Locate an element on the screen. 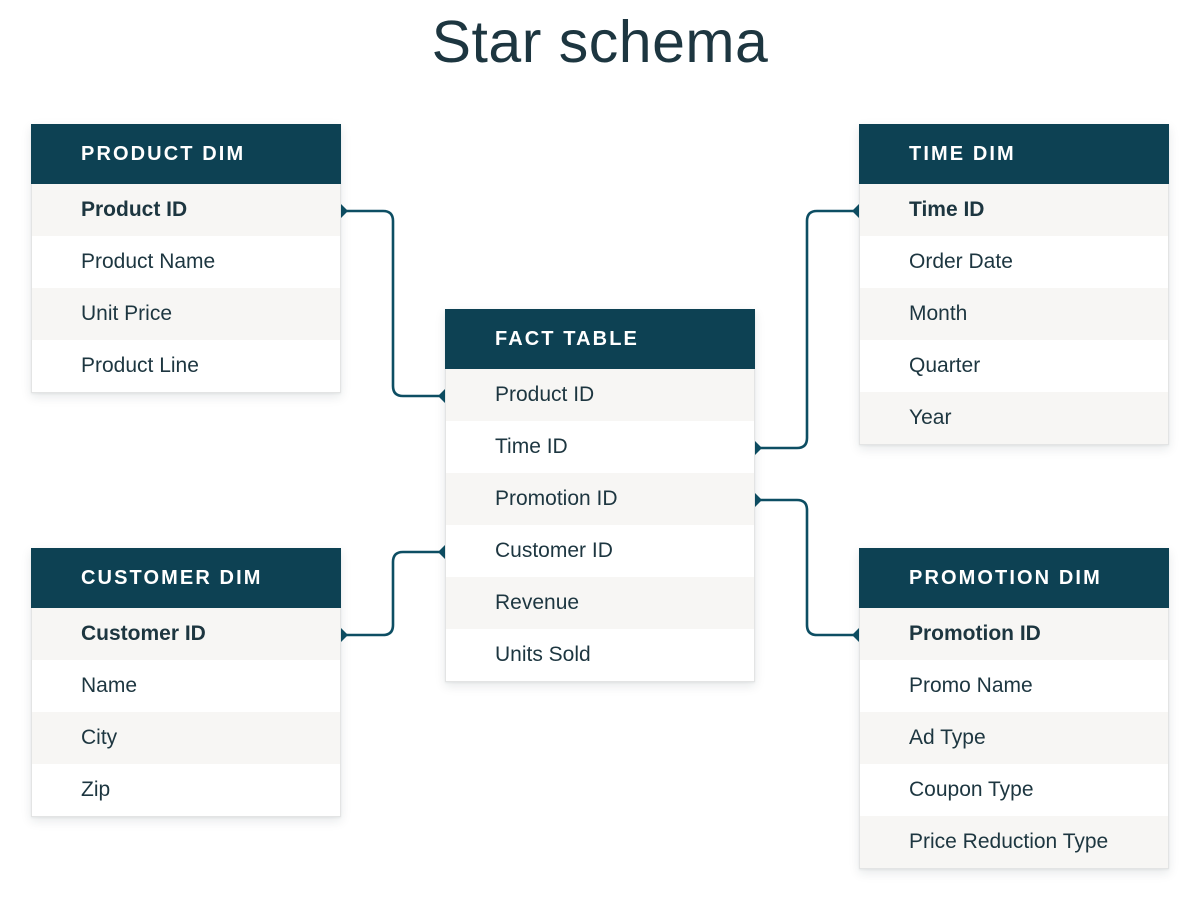 The image size is (1200, 903). table-row: Product Line is located at coordinates (186, 366).